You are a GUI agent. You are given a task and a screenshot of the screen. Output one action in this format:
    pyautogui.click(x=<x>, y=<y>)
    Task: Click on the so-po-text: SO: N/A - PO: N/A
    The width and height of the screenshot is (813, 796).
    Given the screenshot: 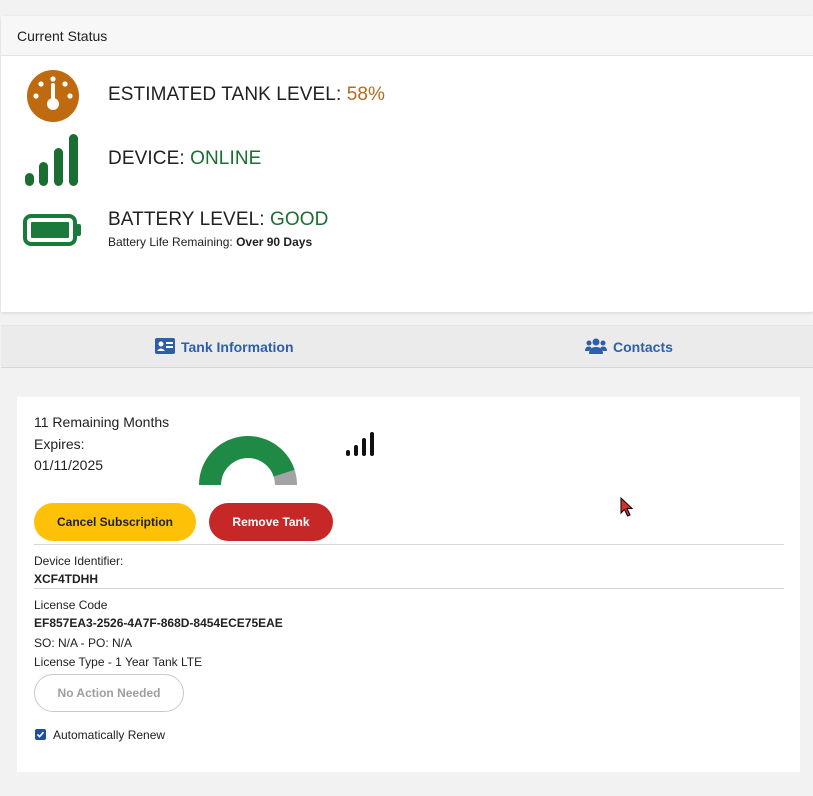 What is the action you would take?
    pyautogui.click(x=83, y=643)
    